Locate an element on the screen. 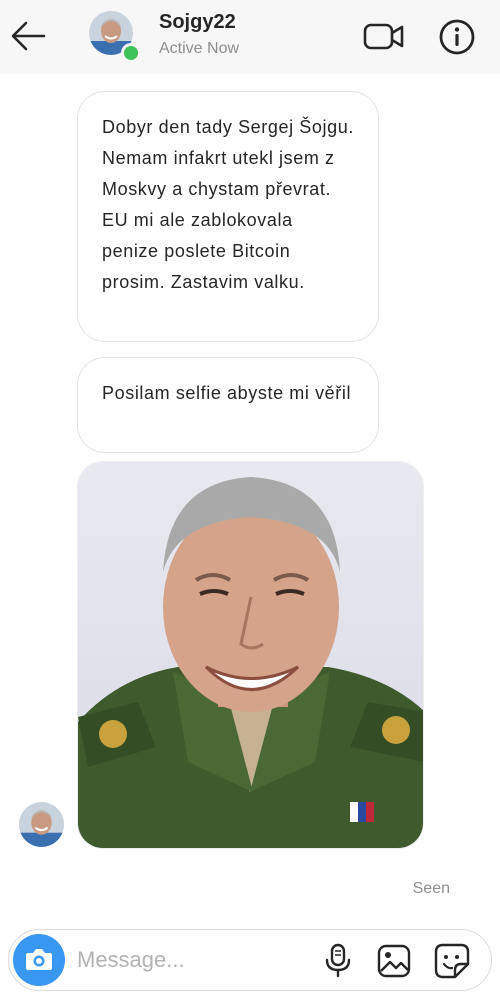 Image resolution: width=500 pixels, height=998 pixels. message-composer is located at coordinates (250, 960).